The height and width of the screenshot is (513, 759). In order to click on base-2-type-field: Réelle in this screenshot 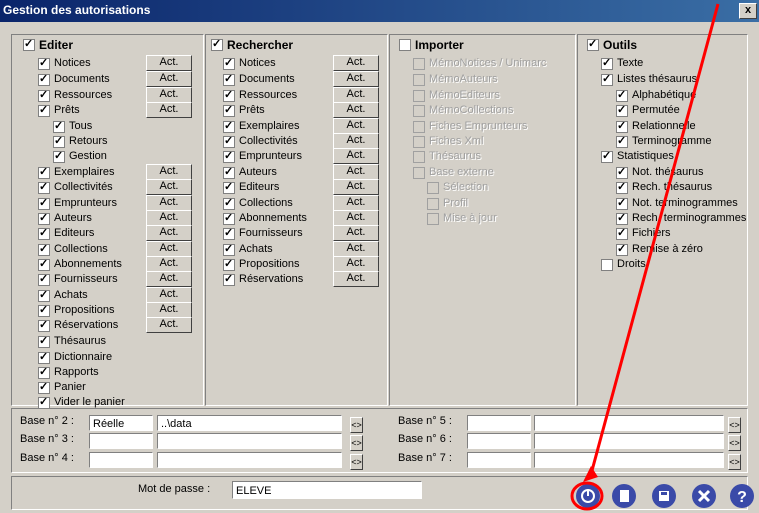, I will do `click(121, 423)`.